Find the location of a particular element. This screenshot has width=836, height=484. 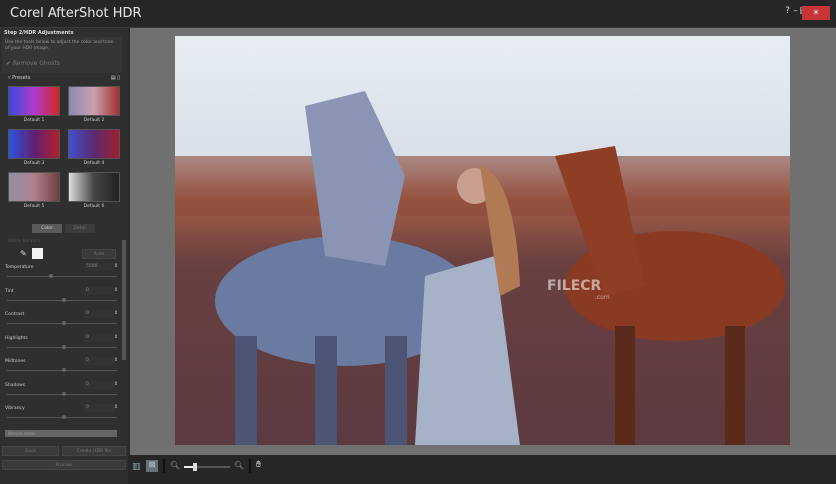

title-bar: Corel AfterShot HDR ? – ▣ ✕ is located at coordinates (418, 14).